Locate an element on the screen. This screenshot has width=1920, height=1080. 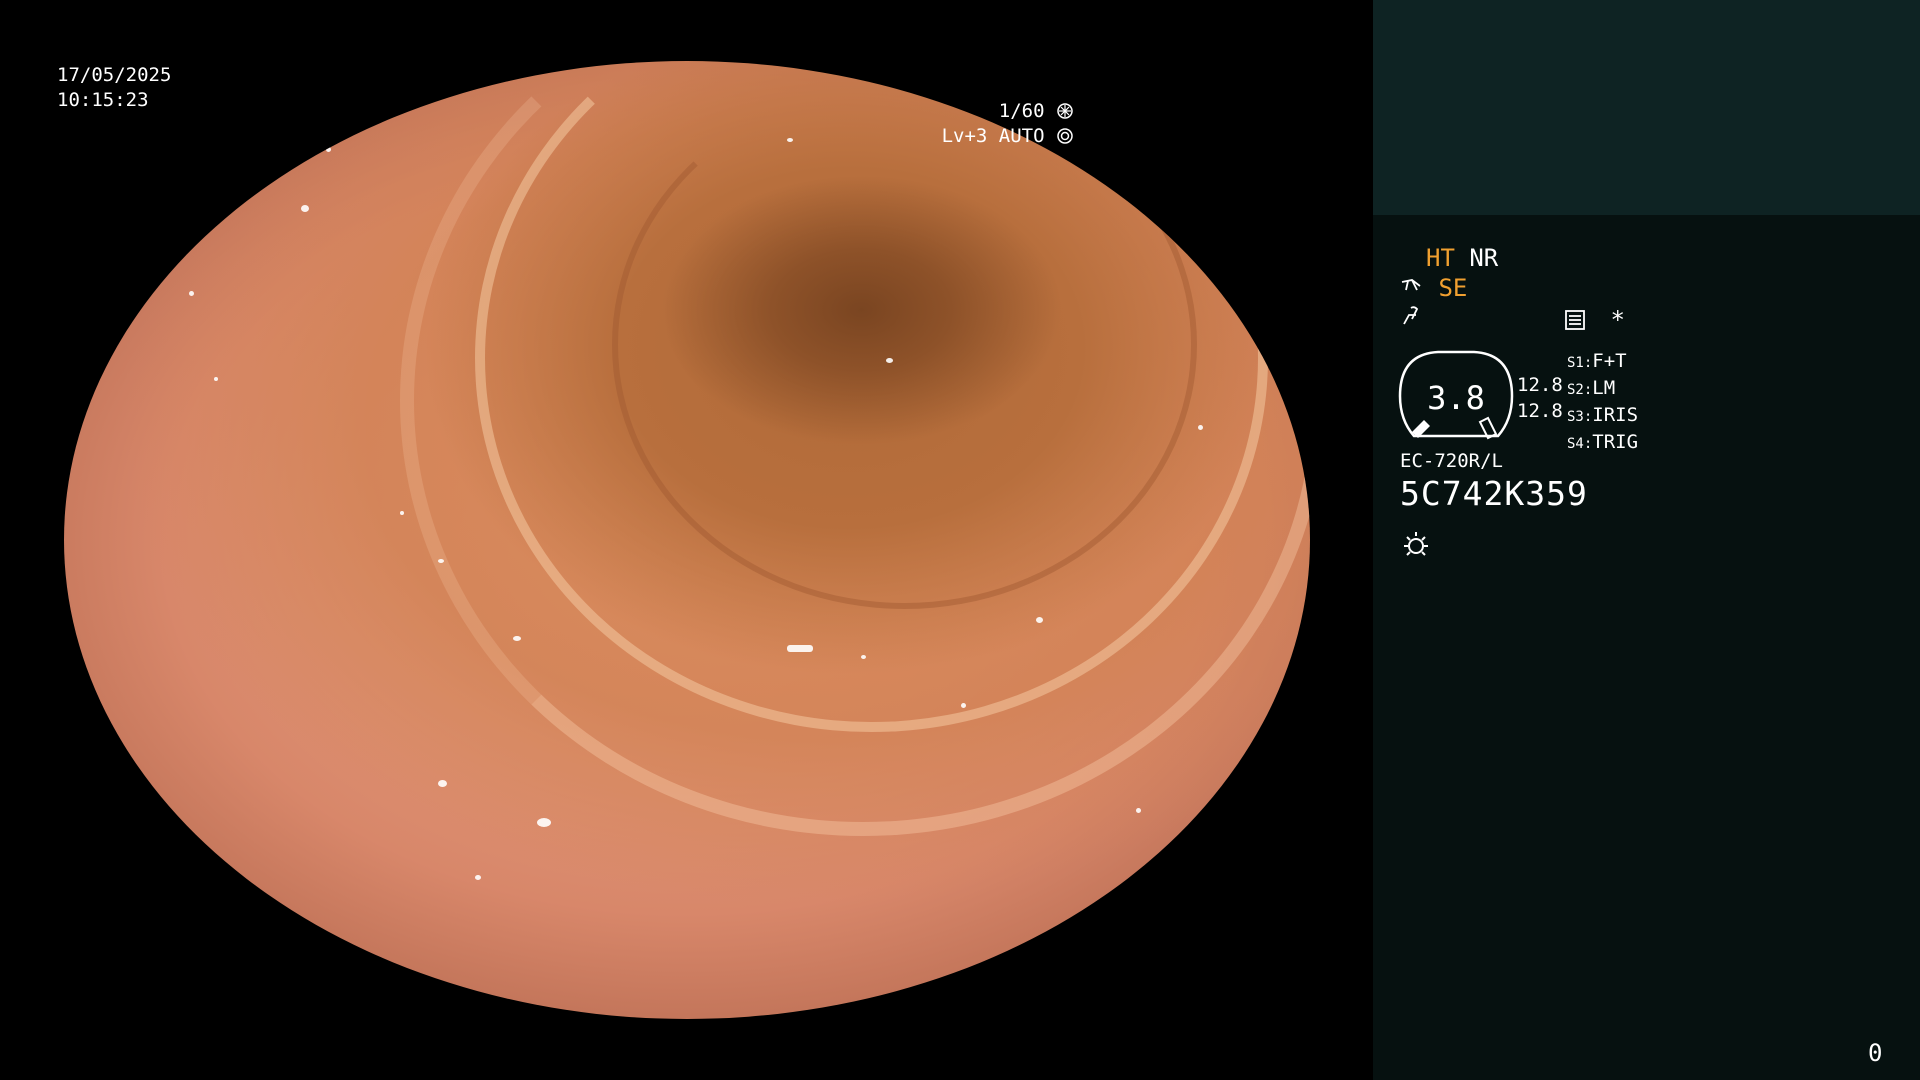
level-row: Lv+3 AUTO is located at coordinates (1008, 136).